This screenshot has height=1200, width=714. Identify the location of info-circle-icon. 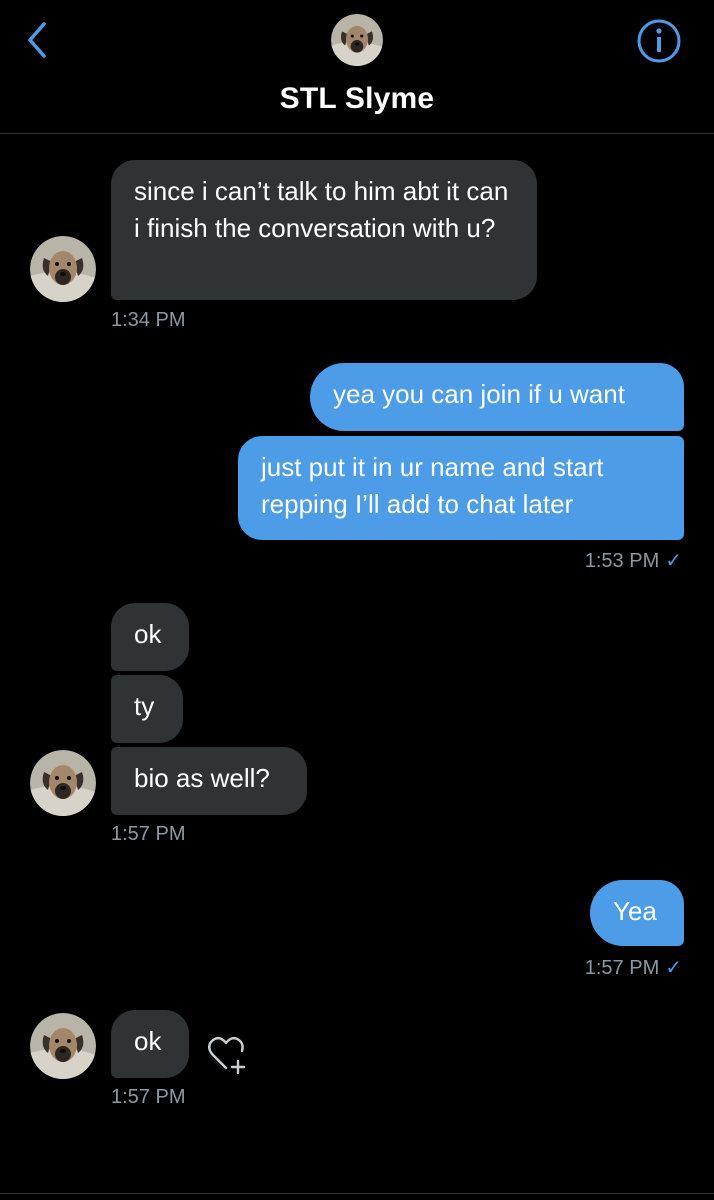
(659, 41).